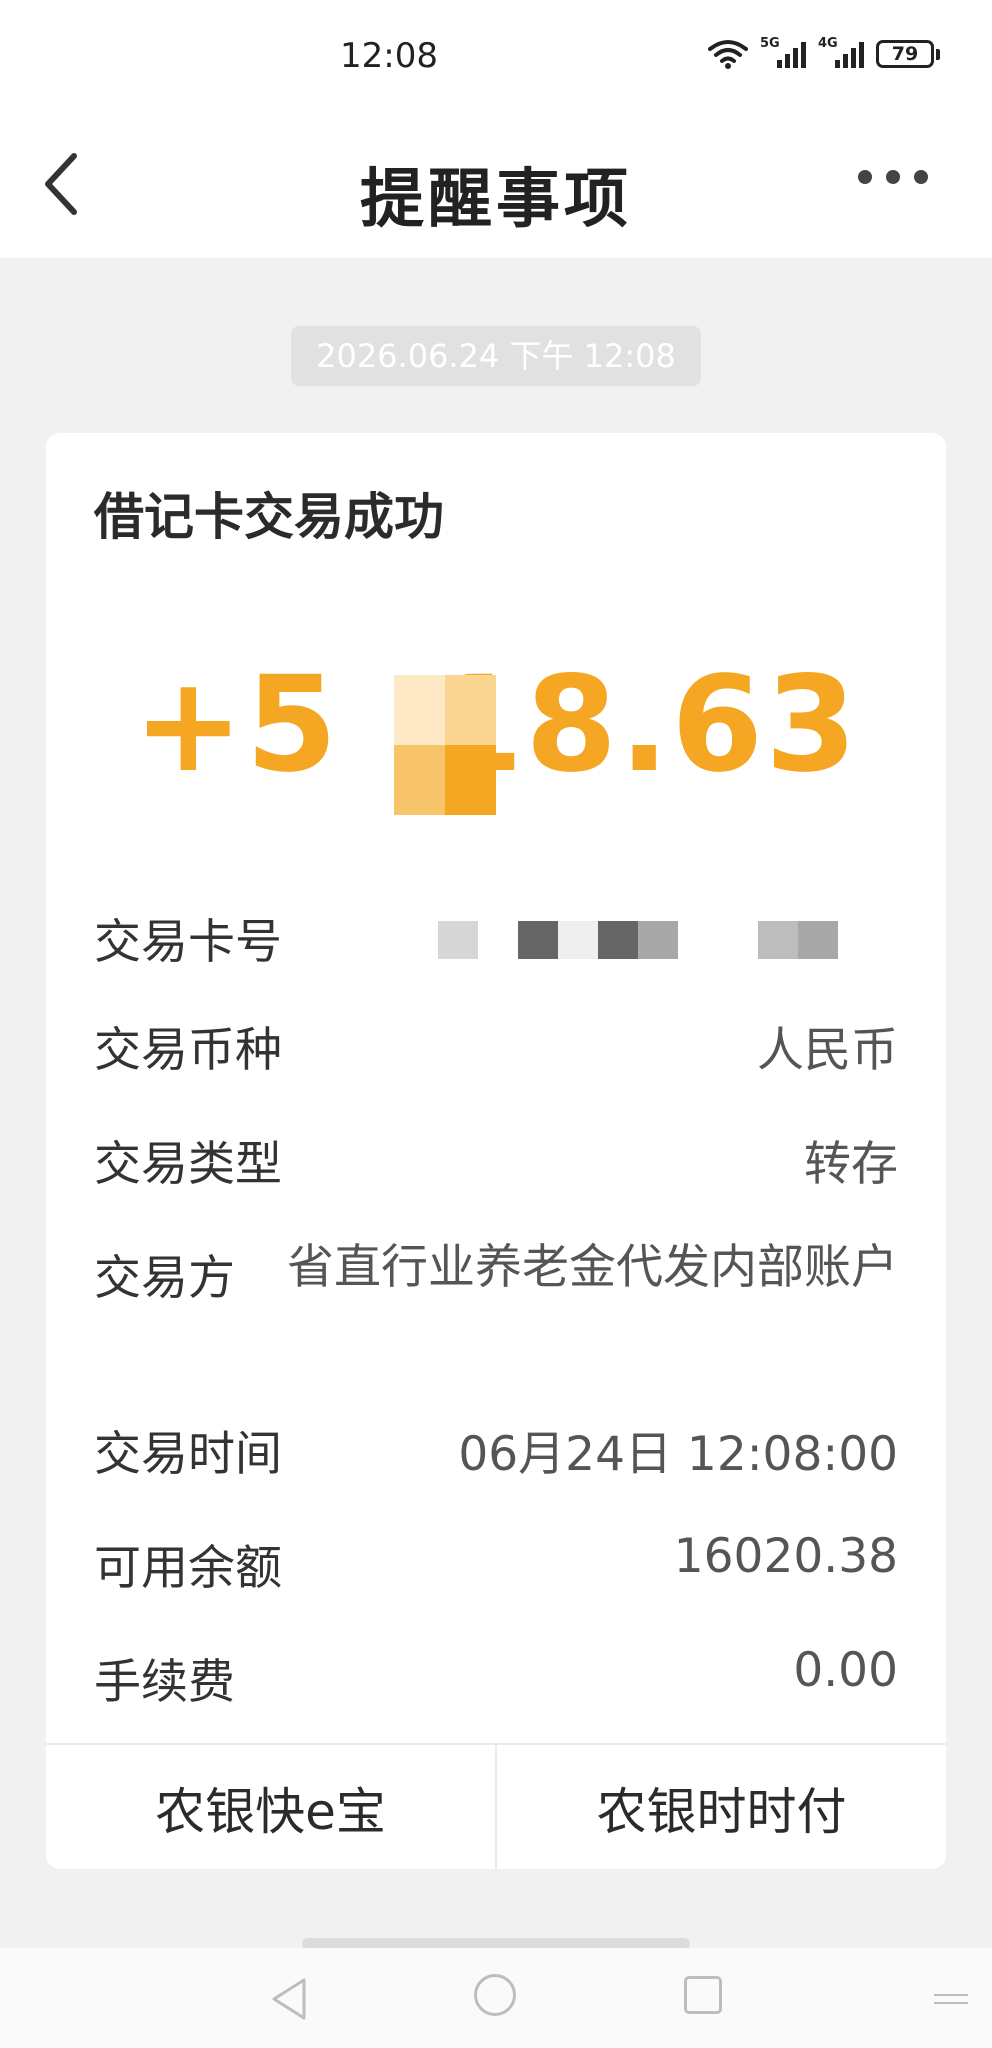 The width and height of the screenshot is (992, 2048). What do you see at coordinates (236, 725) in the screenshot?
I see `amount-prefix: +5` at bounding box center [236, 725].